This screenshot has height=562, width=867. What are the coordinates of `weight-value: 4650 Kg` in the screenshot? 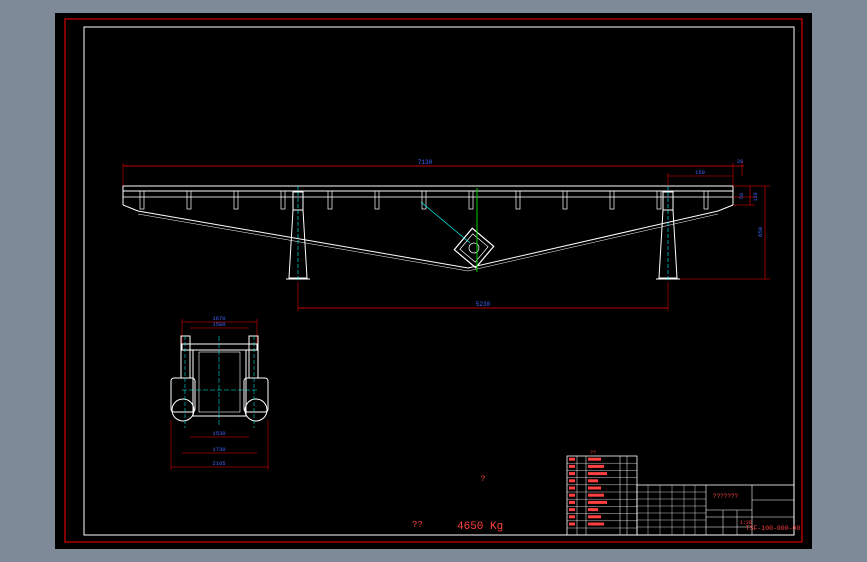 It's located at (480, 527).